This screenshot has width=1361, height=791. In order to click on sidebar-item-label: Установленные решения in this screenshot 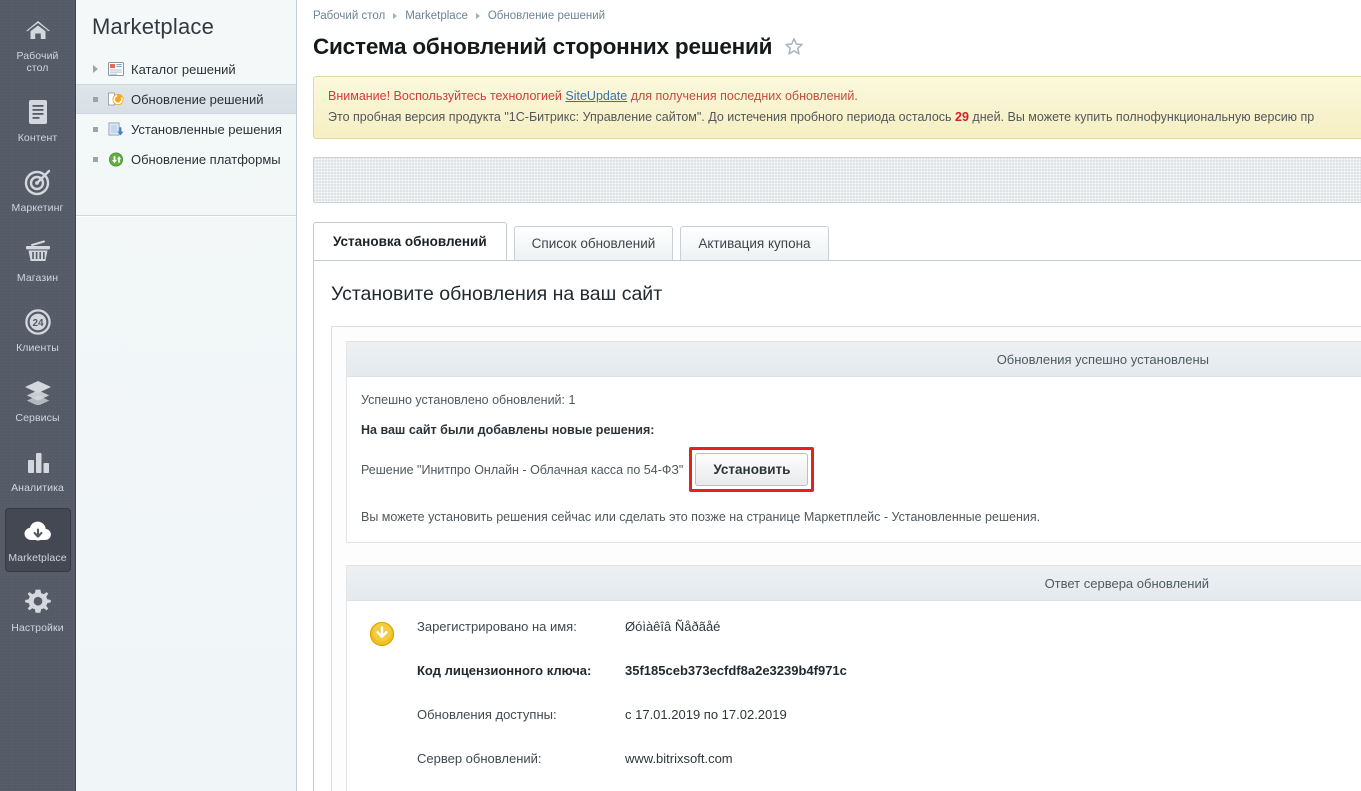, I will do `click(206, 129)`.